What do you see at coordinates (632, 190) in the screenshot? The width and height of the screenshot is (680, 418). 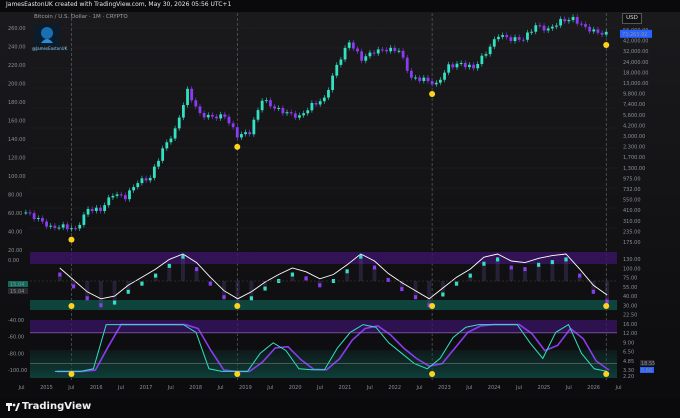 I see `price-axis-label: 732.00` at bounding box center [632, 190].